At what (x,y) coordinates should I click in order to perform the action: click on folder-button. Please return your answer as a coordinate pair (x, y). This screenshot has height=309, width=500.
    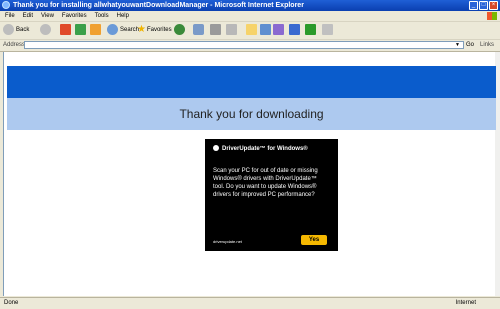
    Looking at the image, I should click on (251, 29).